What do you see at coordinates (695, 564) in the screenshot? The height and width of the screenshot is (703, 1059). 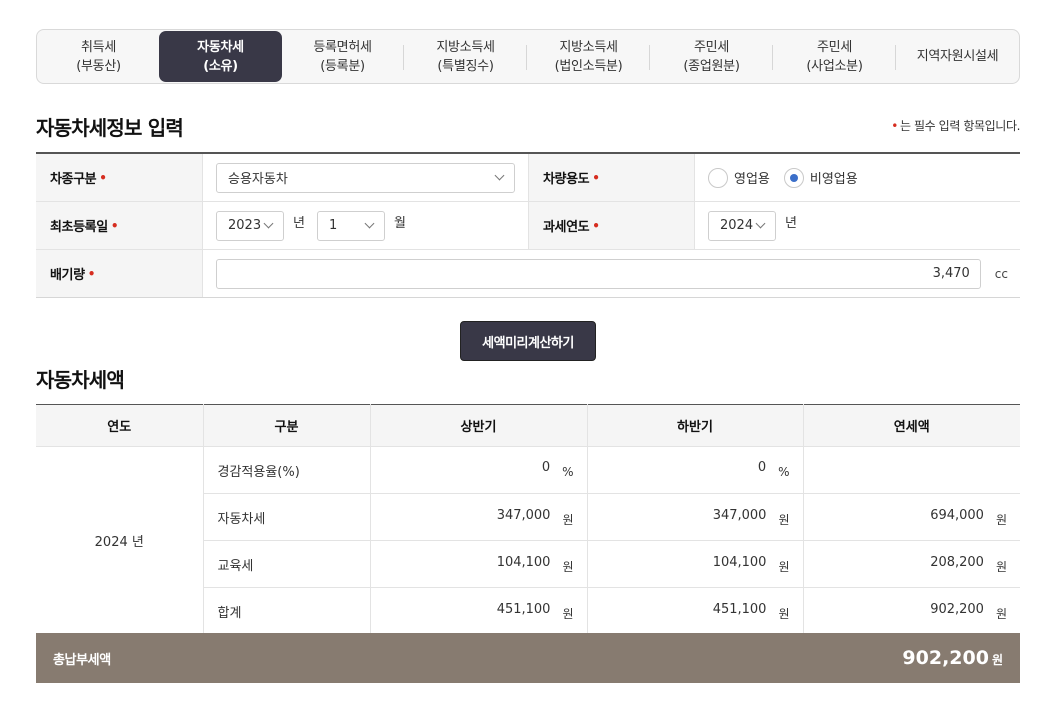 I see `second-half-cell: 104,100 원` at bounding box center [695, 564].